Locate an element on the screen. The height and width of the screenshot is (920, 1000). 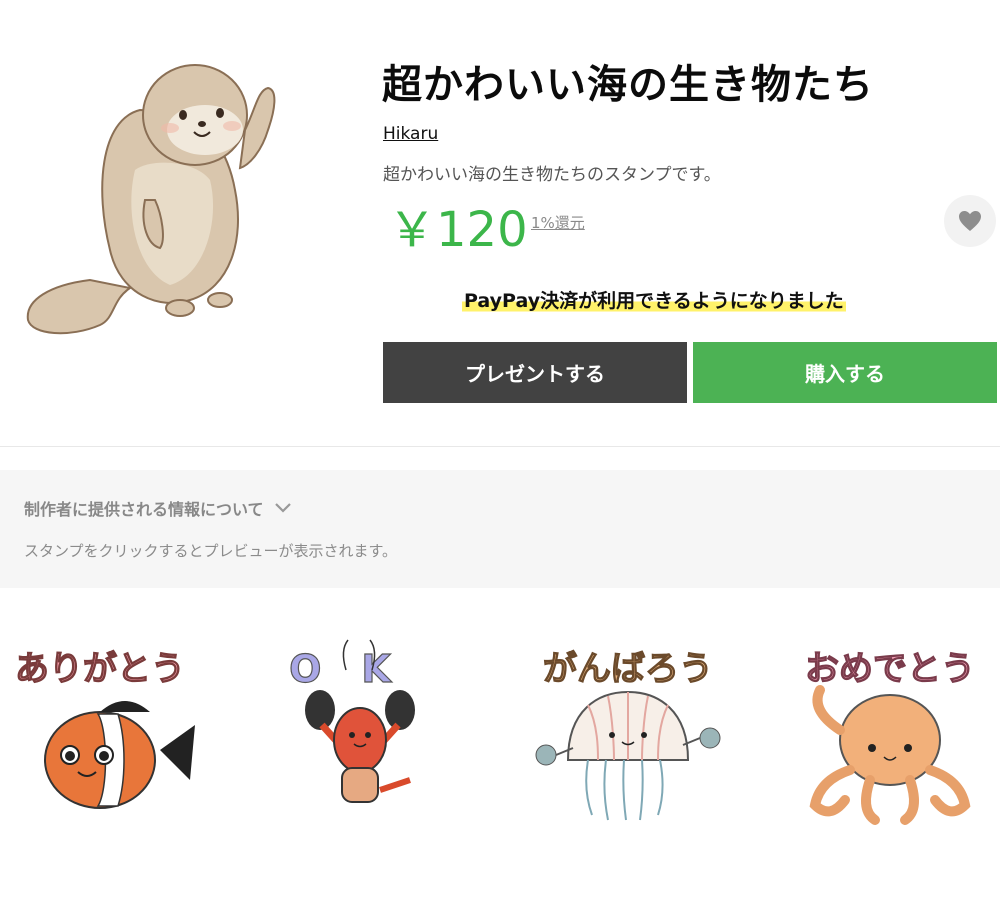
favorite-button is located at coordinates (970, 221).